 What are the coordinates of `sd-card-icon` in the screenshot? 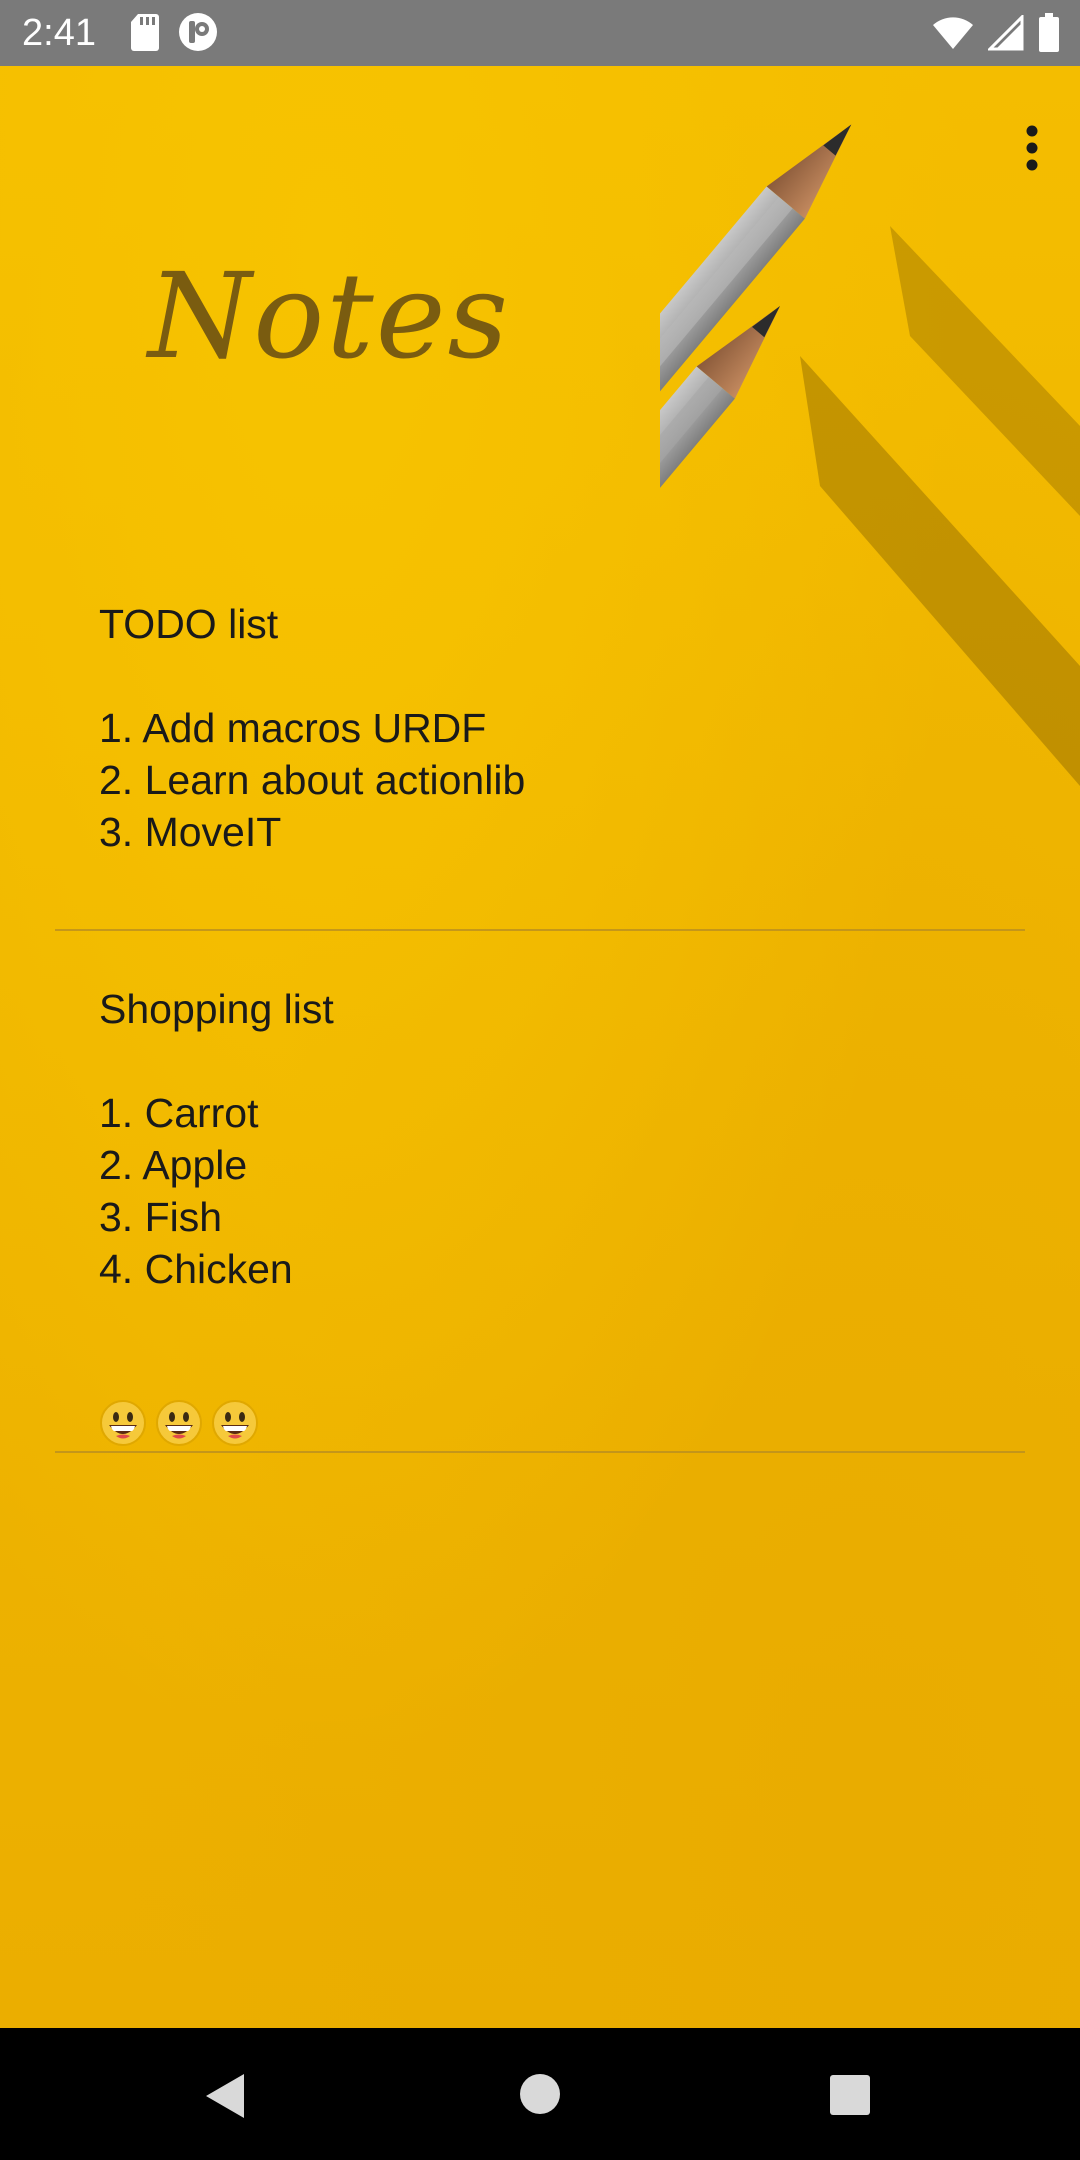 It's located at (145, 32).